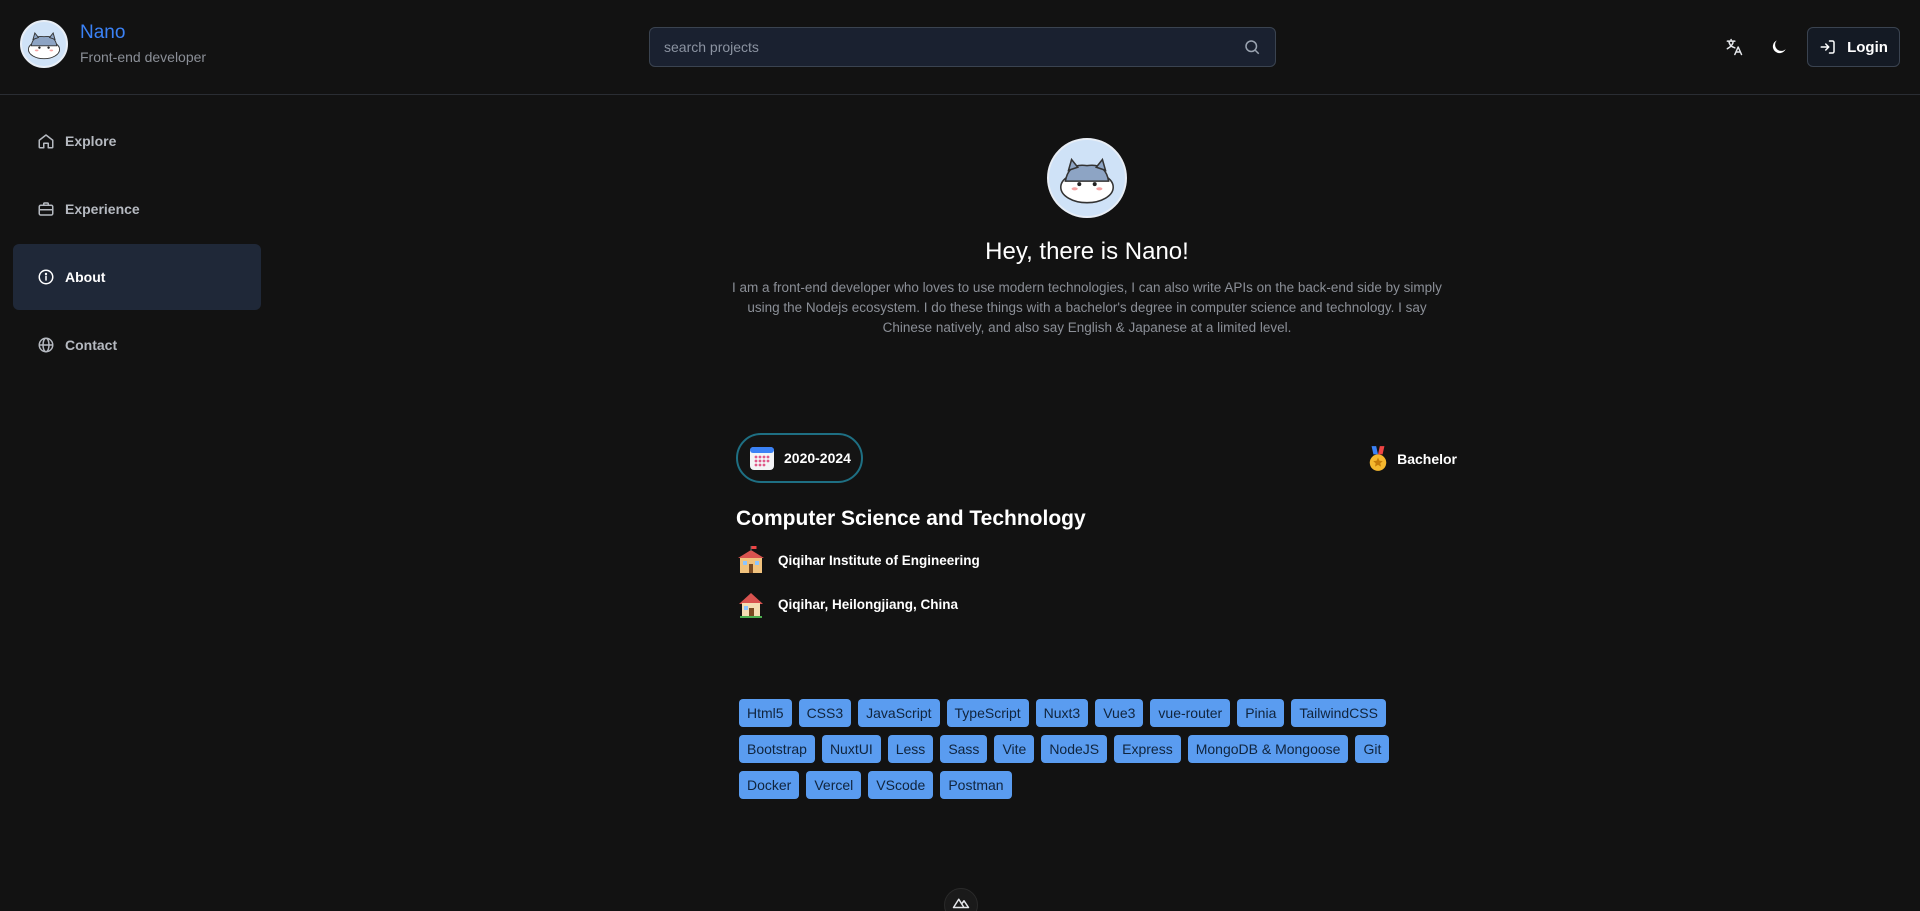 This screenshot has width=1920, height=911. What do you see at coordinates (1734, 47) in the screenshot?
I see `translate-icon` at bounding box center [1734, 47].